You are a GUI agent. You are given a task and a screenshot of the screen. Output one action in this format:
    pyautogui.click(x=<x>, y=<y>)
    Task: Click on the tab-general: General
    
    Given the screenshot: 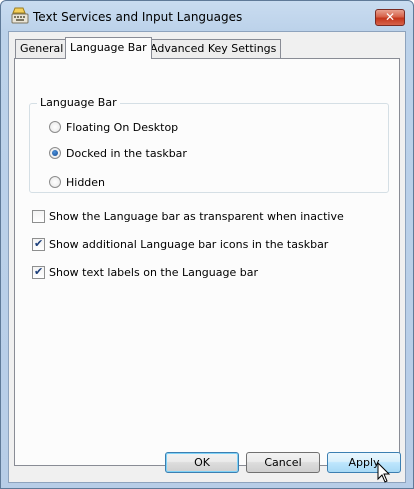 What is the action you would take?
    pyautogui.click(x=42, y=49)
    